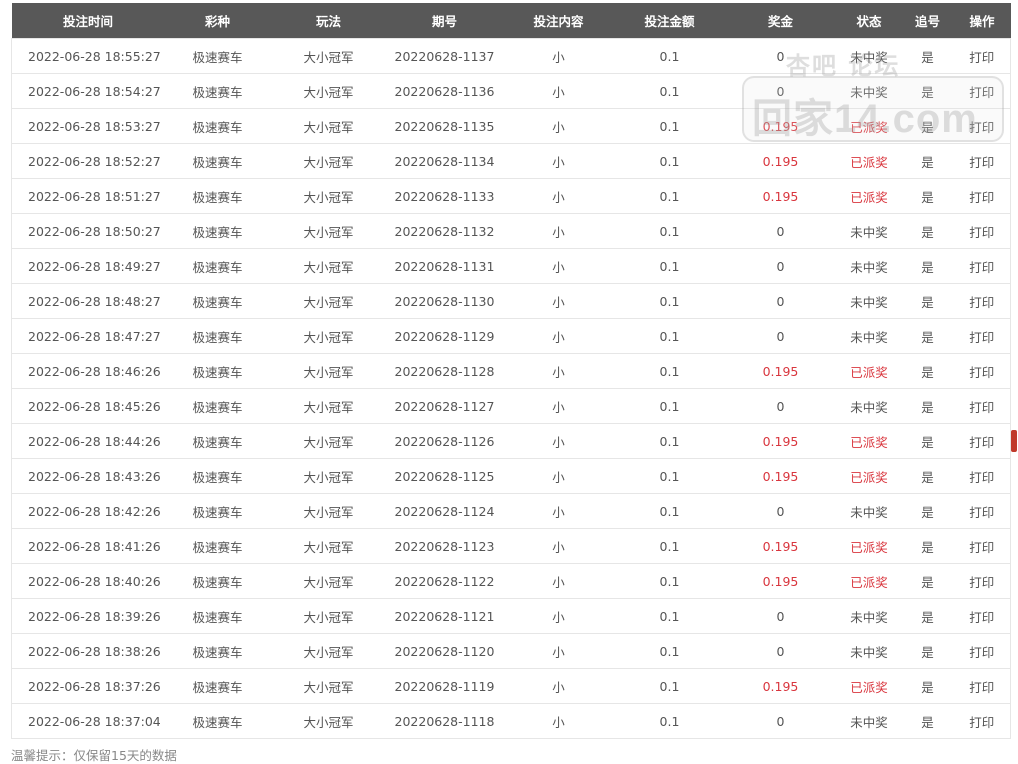  Describe the element at coordinates (444, 196) in the screenshot. I see `issue-number-cell: 20220628-1133` at that location.